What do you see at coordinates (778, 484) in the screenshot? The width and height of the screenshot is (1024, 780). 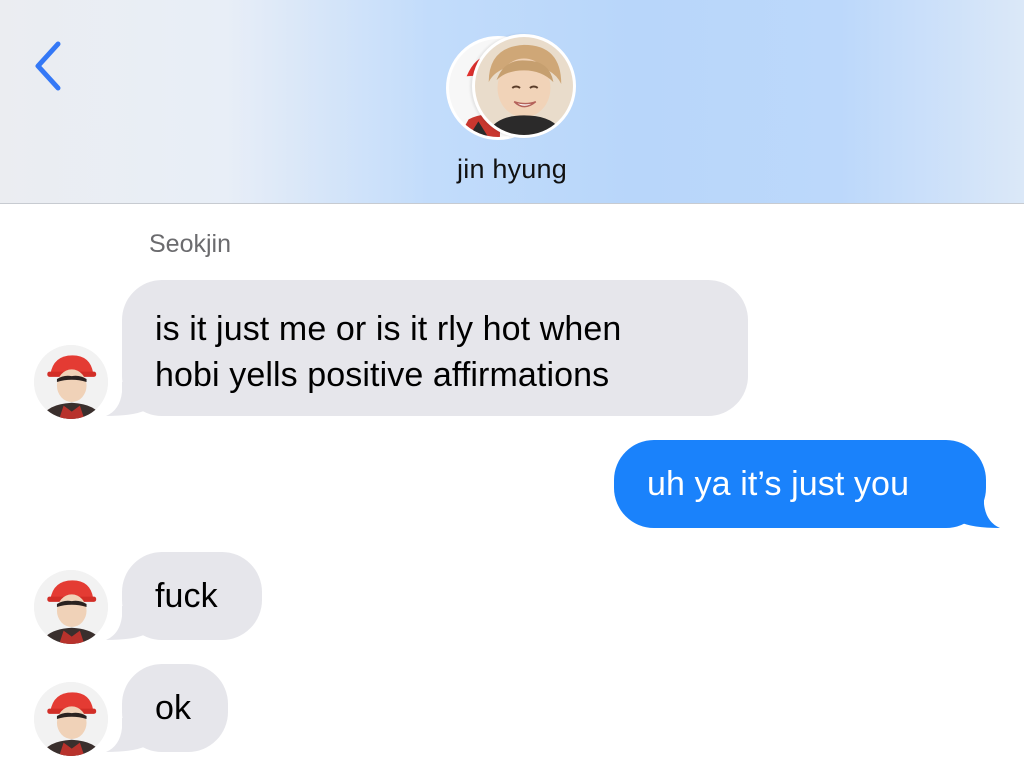 I see `message-text: uh ya it’s just you` at bounding box center [778, 484].